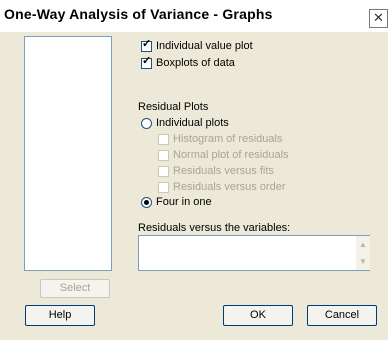  Describe the element at coordinates (184, 202) in the screenshot. I see `four-in-one-label: Four in one` at that location.